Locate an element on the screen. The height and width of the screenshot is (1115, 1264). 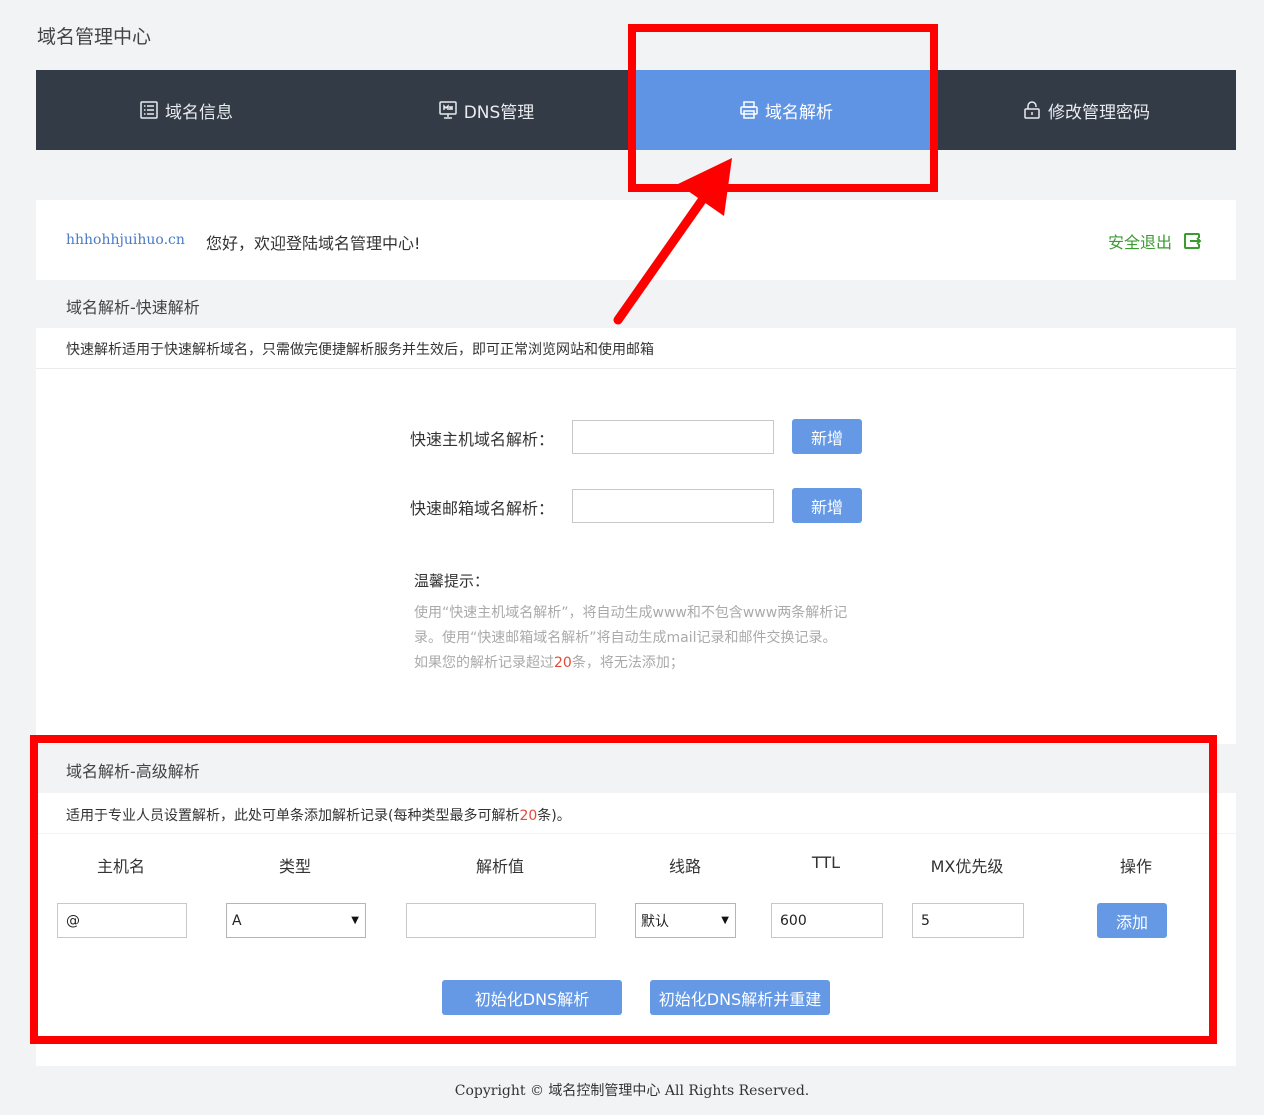
nav-item-label: DNS管理 is located at coordinates (499, 112).